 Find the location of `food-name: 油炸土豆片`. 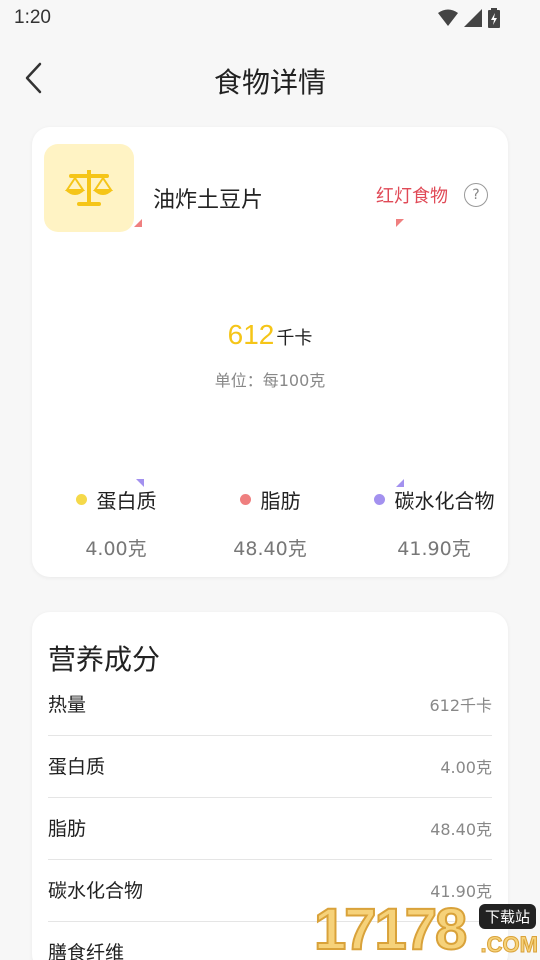

food-name: 油炸土豆片 is located at coordinates (208, 200).